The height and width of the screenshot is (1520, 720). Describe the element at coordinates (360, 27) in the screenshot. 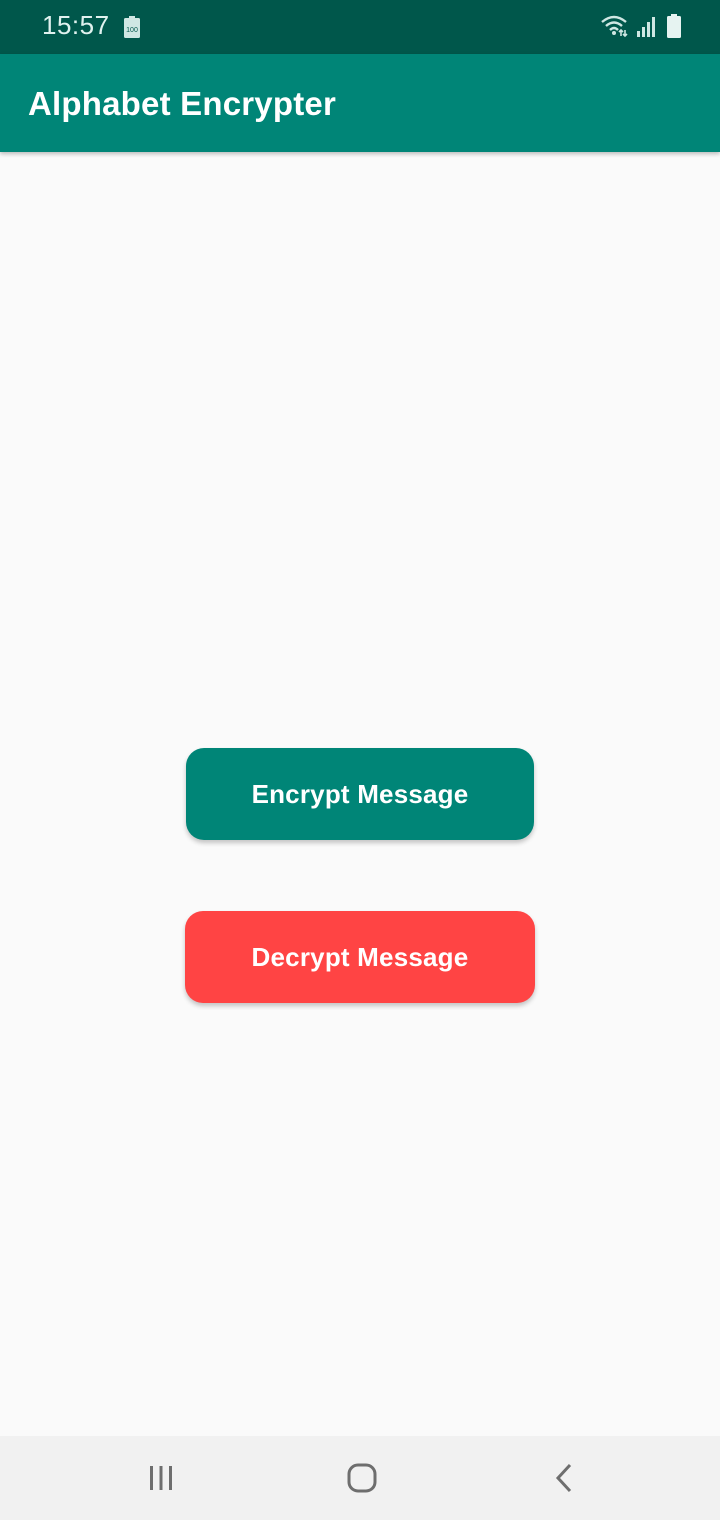

I see `status-bar: 15:57 100` at that location.